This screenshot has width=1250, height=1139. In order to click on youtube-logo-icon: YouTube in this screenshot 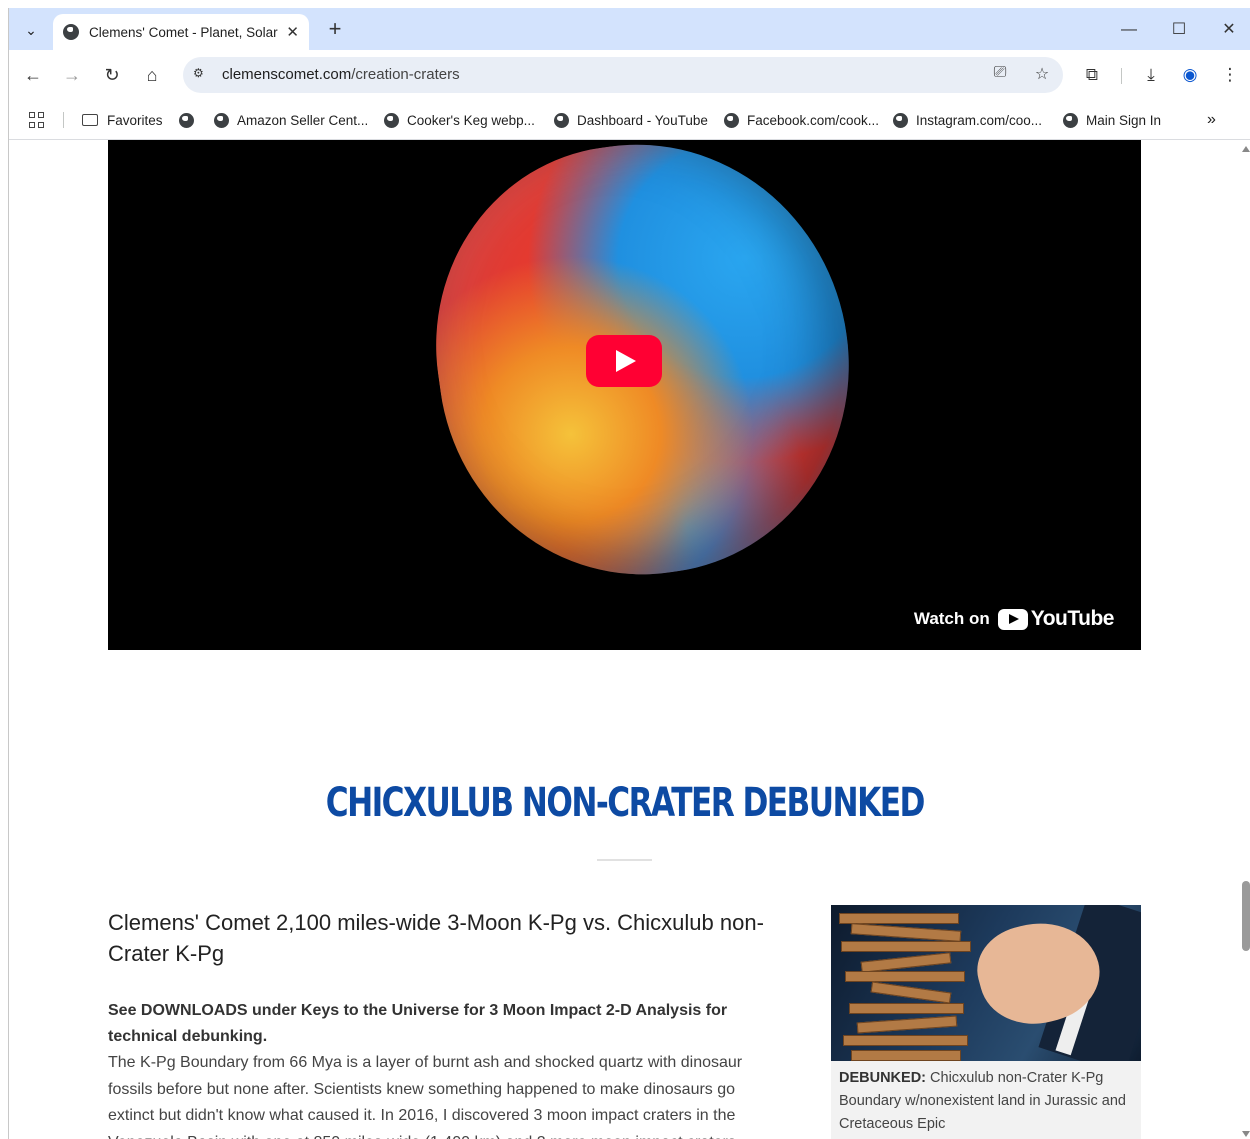, I will do `click(1056, 619)`.